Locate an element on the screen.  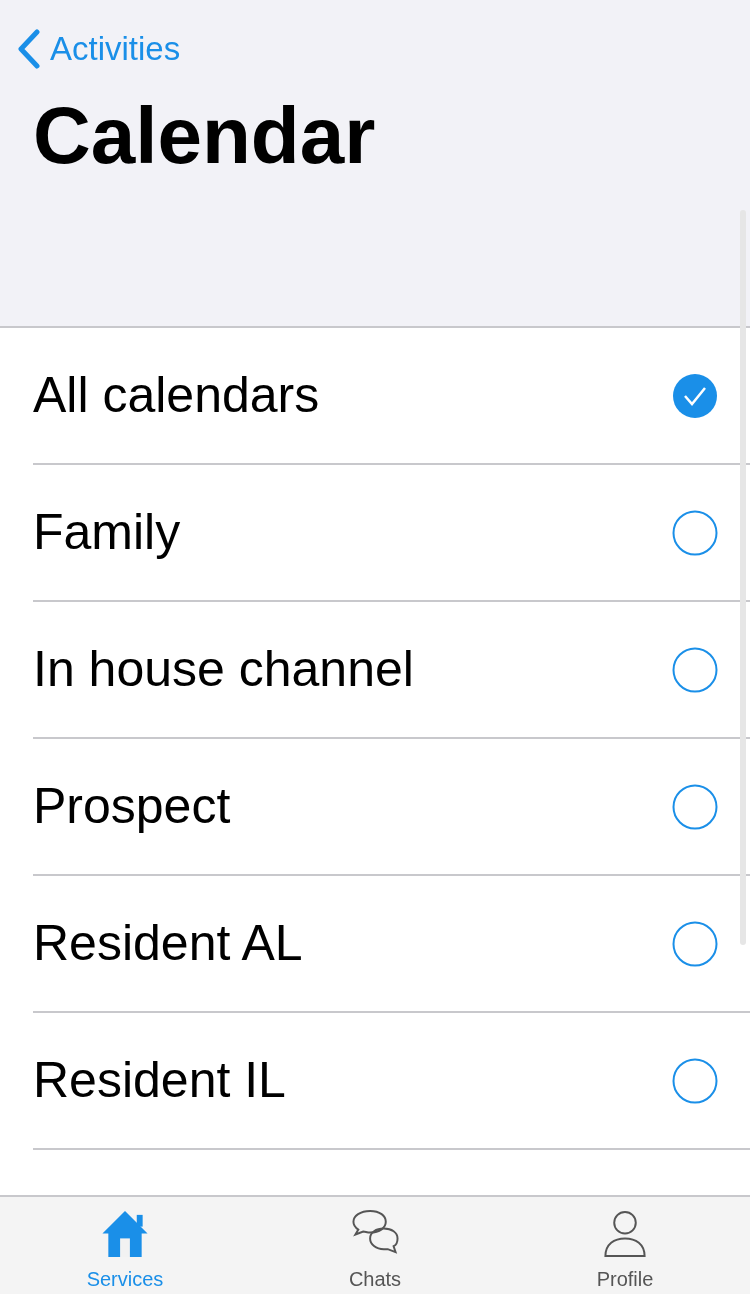
calendar-name: Resident IL is located at coordinates (352, 1080).